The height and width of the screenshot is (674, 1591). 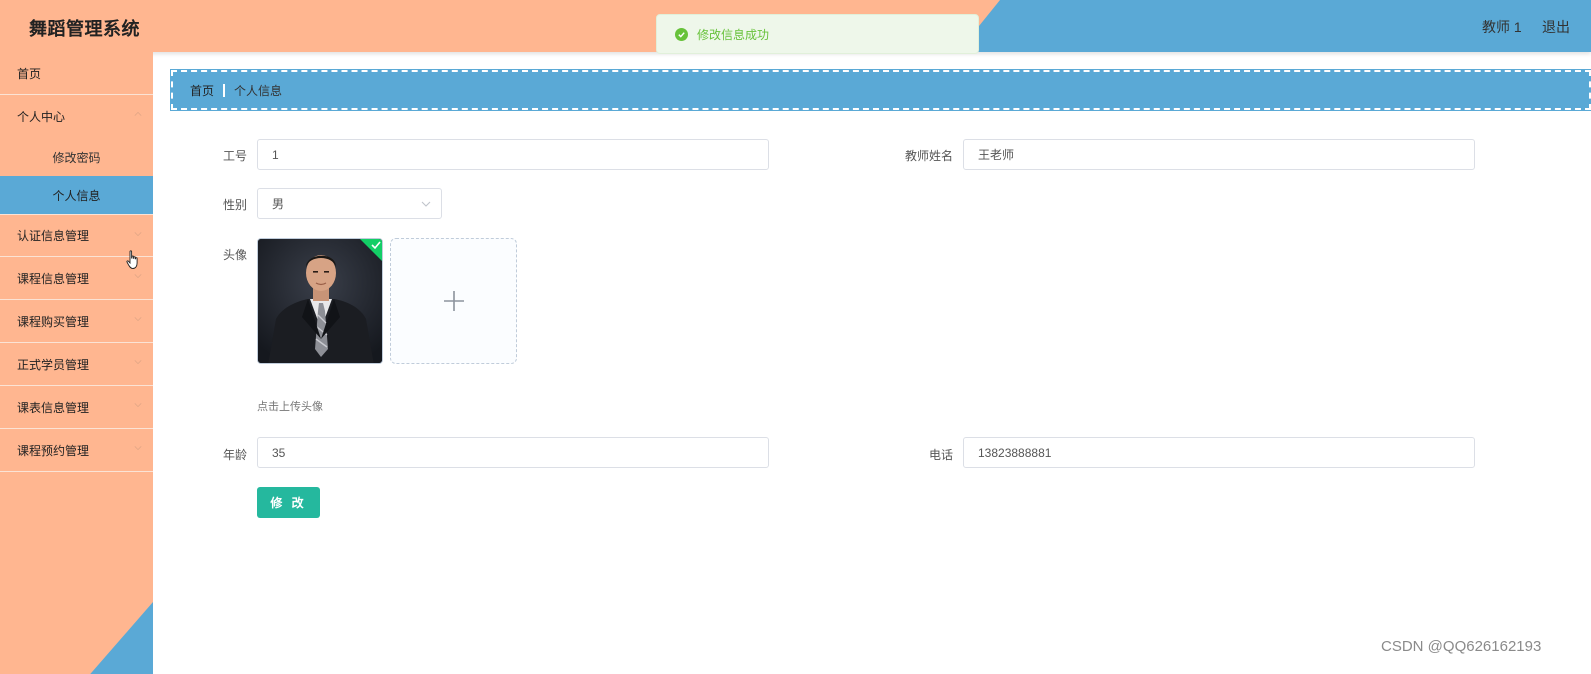 What do you see at coordinates (1015, 452) in the screenshot?
I see `phone-value: 13823888881` at bounding box center [1015, 452].